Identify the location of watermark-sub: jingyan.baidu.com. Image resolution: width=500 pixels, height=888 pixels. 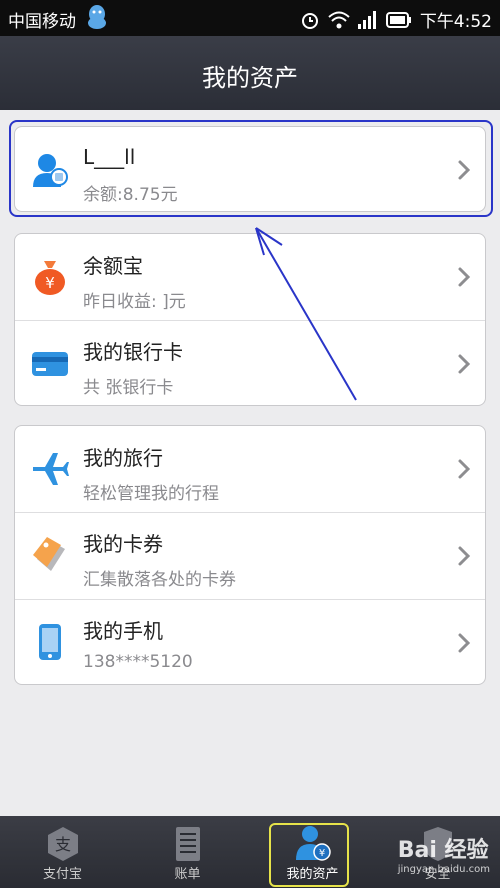
(443, 869).